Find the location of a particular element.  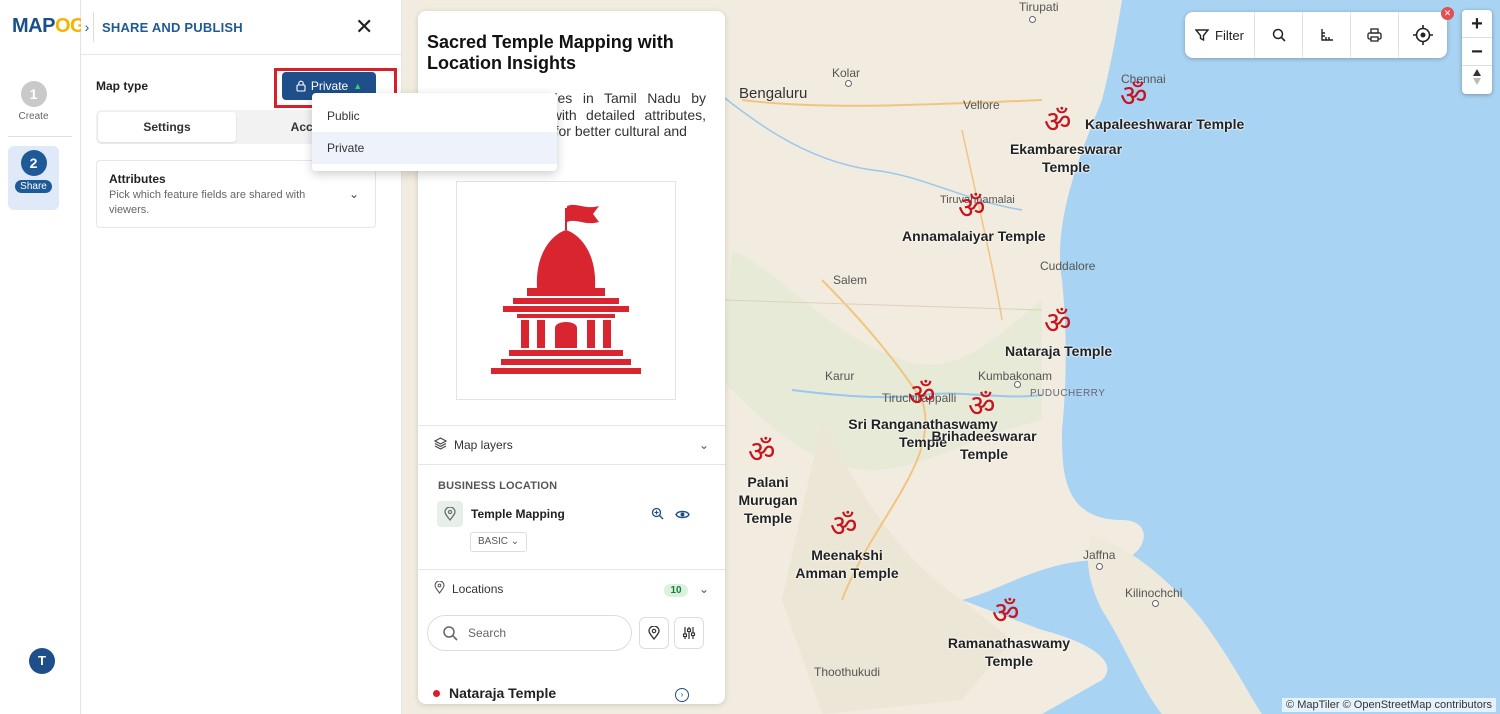

compass-icon is located at coordinates (1477, 77).